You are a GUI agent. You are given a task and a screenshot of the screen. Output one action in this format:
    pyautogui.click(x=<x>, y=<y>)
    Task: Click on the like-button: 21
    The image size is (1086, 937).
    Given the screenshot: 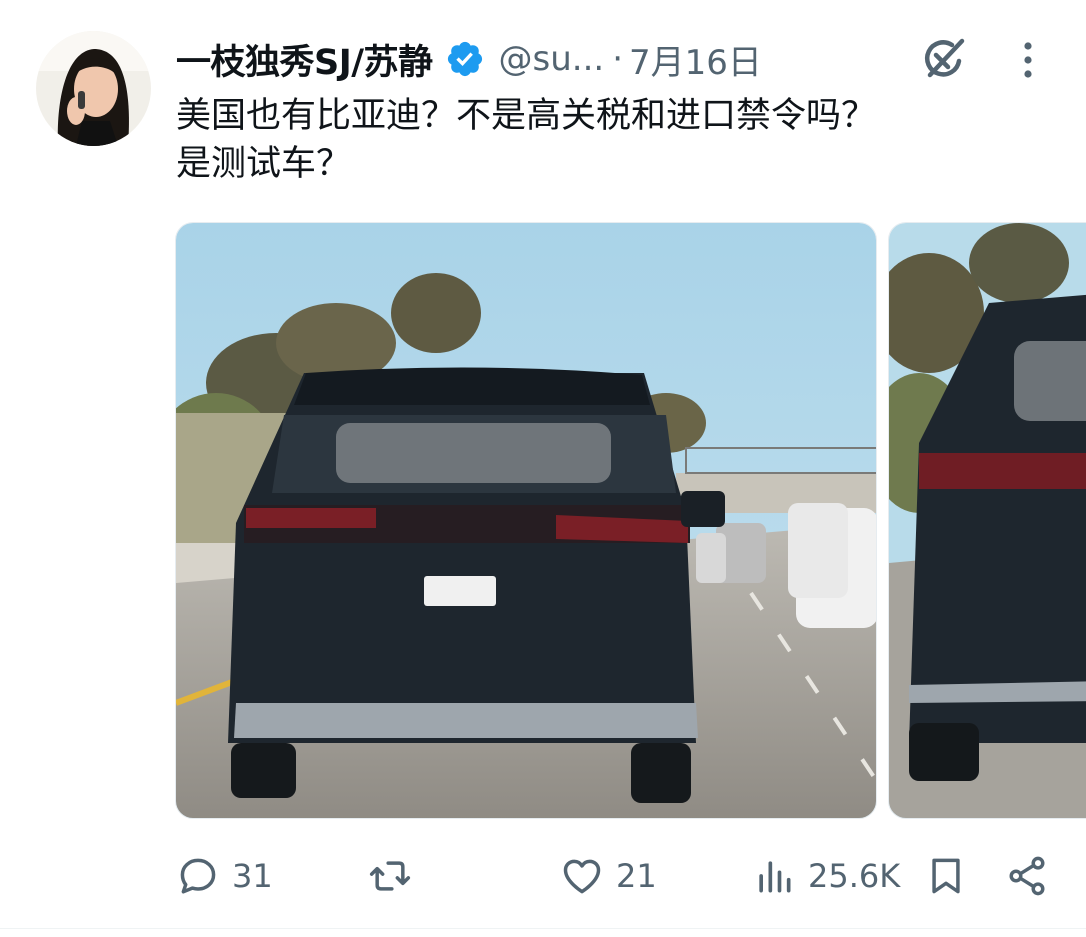 What is the action you would take?
    pyautogui.click(x=608, y=876)
    